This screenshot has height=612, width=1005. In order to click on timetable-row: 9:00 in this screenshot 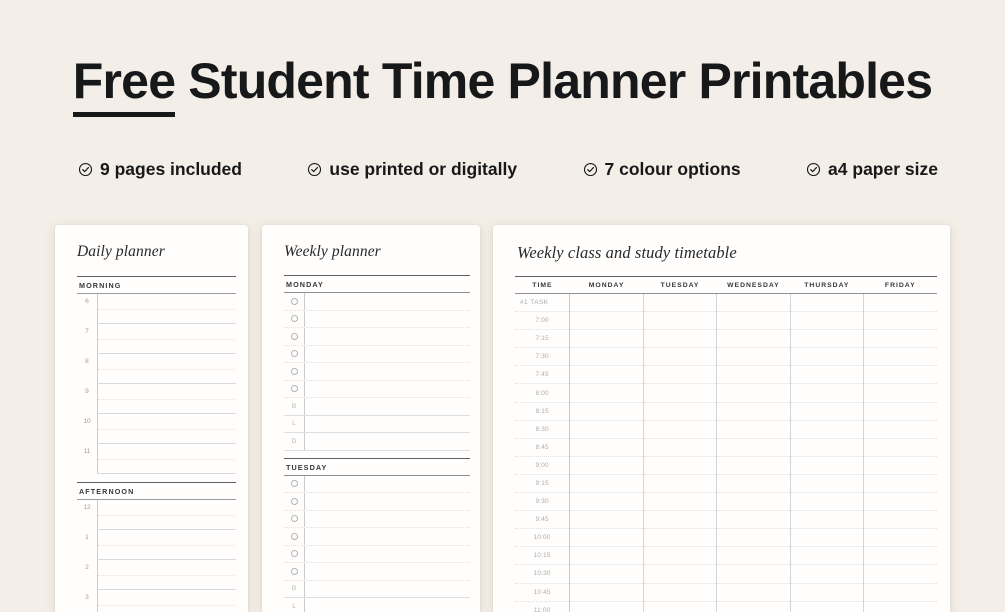, I will do `click(726, 465)`.